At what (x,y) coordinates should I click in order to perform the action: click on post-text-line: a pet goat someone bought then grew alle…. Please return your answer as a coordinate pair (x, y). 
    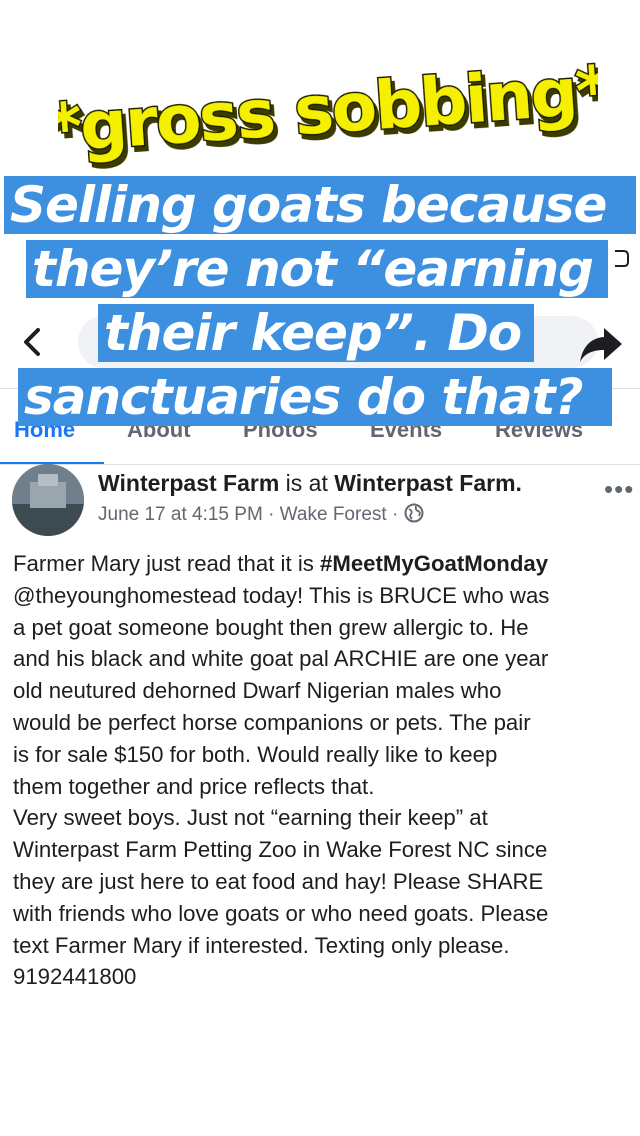
    Looking at the image, I should click on (271, 627).